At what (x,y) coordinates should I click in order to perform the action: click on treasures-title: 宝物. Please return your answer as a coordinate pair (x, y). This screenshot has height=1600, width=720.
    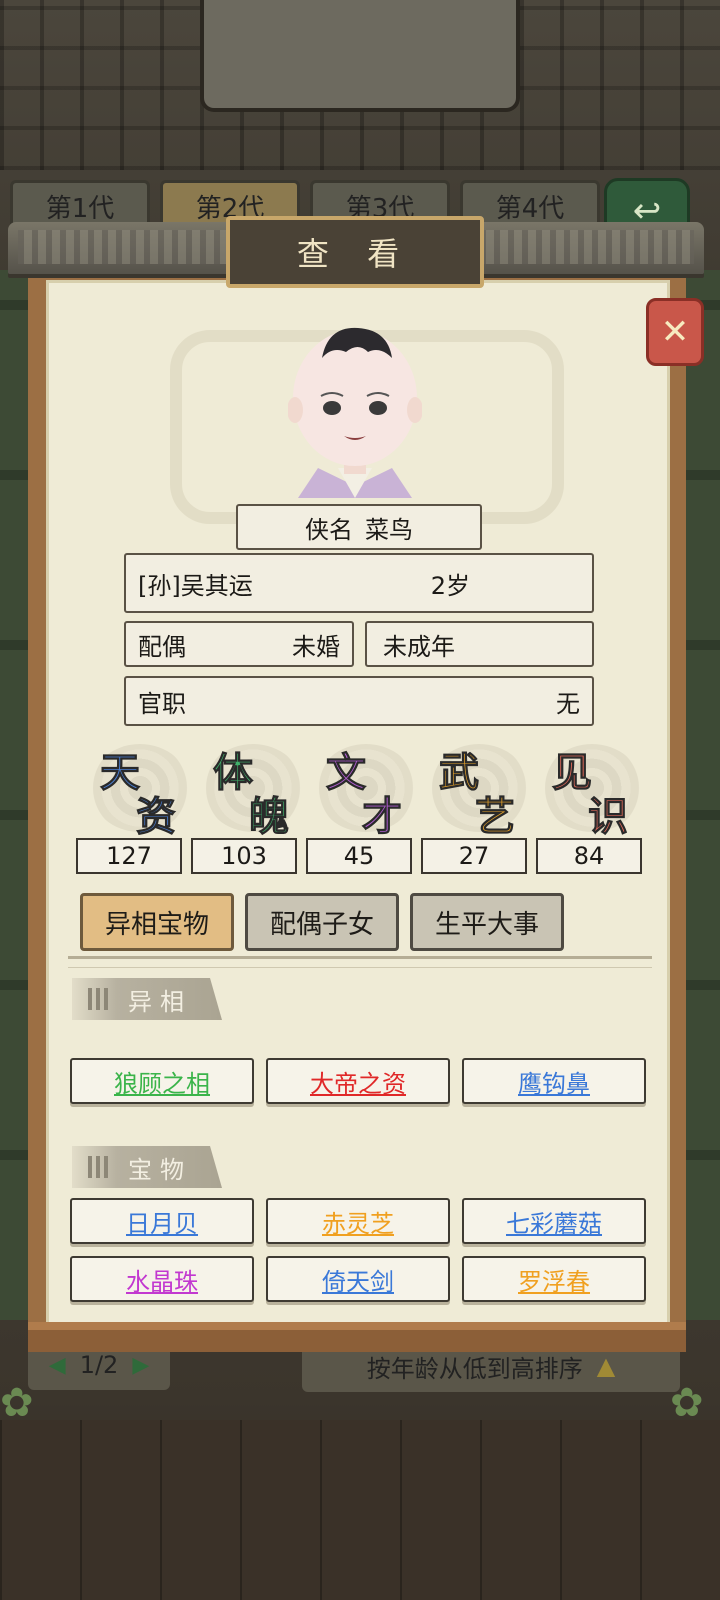
    Looking at the image, I should click on (160, 1169).